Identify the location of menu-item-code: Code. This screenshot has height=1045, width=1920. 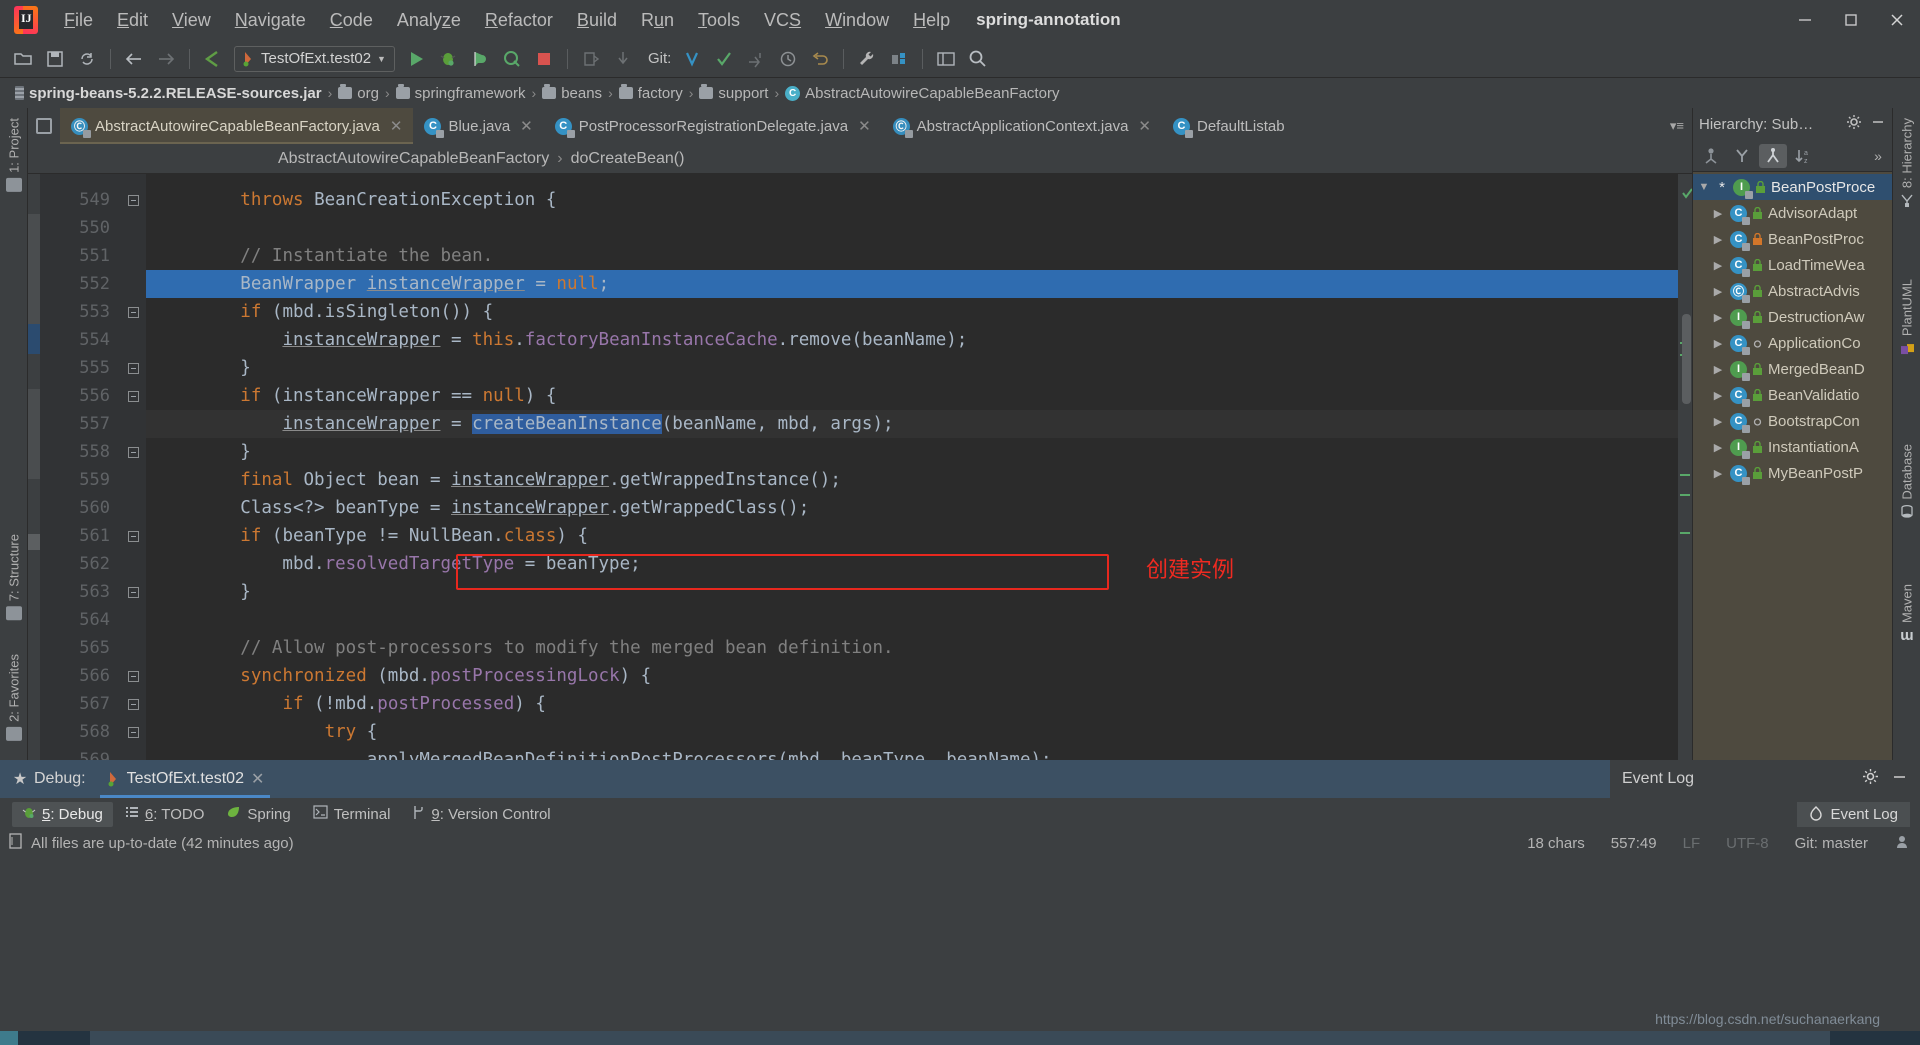
(351, 20).